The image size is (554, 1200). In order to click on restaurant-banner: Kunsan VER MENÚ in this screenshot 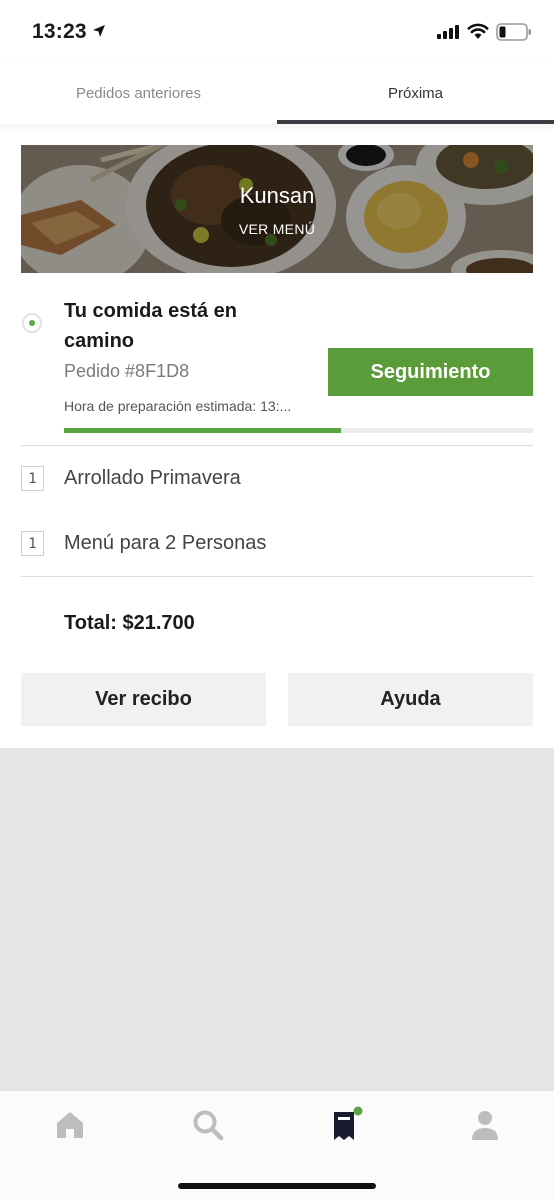, I will do `click(277, 209)`.